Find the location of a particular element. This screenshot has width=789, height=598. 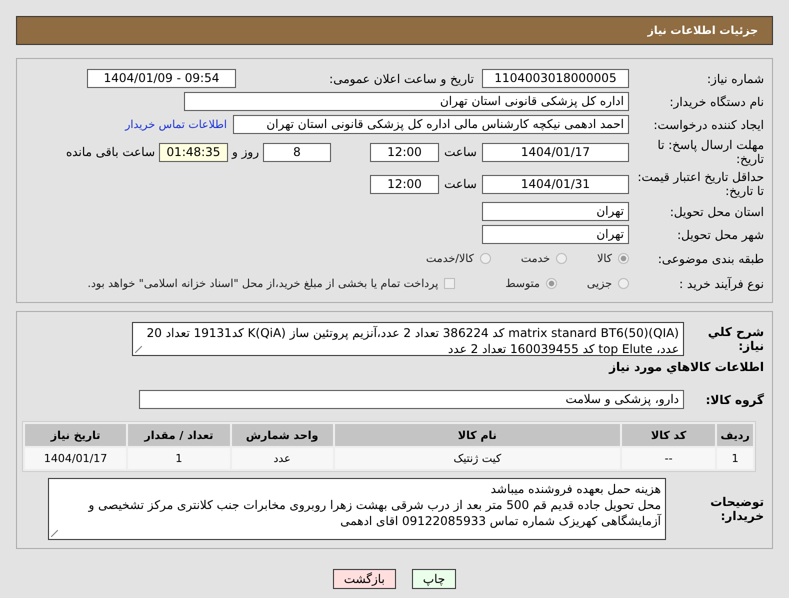

need-number-field: 1104003018000005 is located at coordinates (555, 78).